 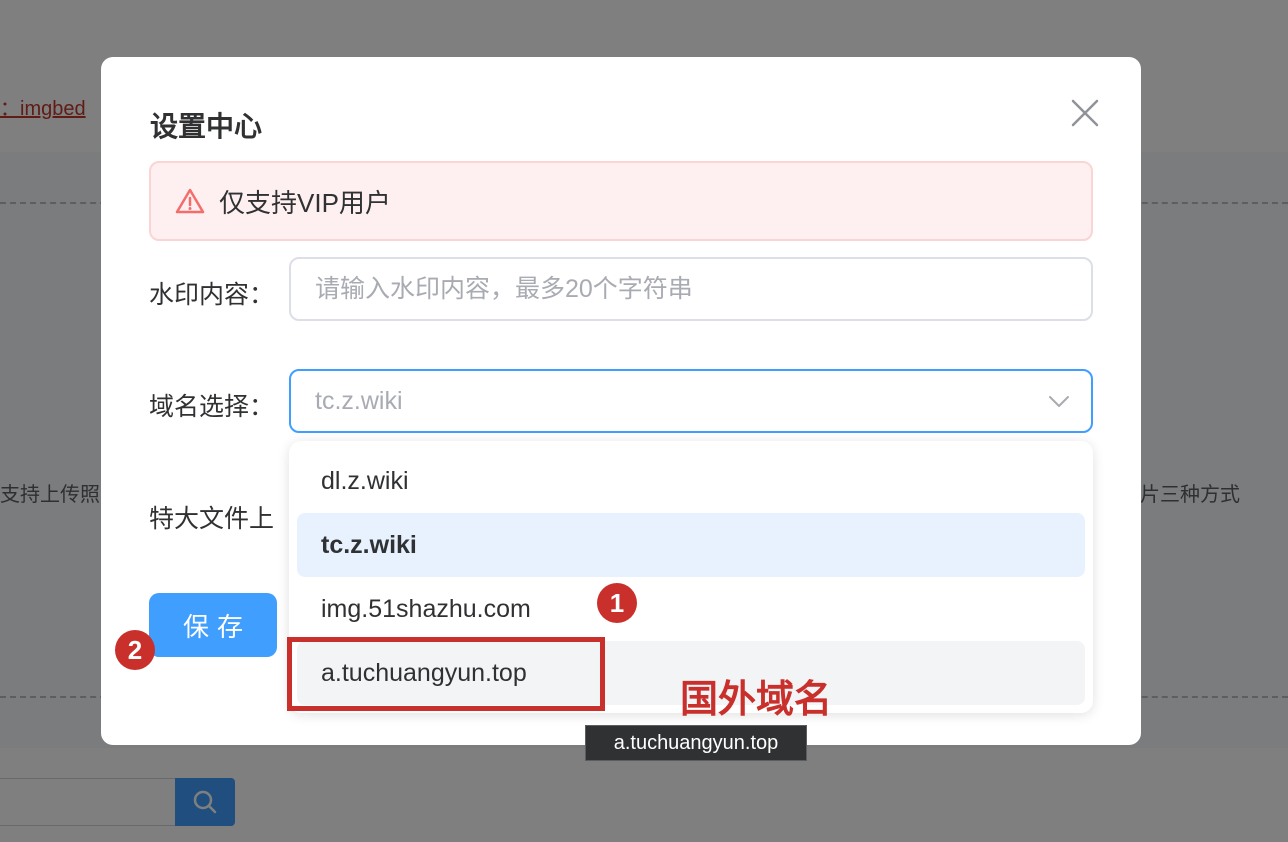 What do you see at coordinates (691, 609) in the screenshot?
I see `dropdown-option: img.51shazhu.com` at bounding box center [691, 609].